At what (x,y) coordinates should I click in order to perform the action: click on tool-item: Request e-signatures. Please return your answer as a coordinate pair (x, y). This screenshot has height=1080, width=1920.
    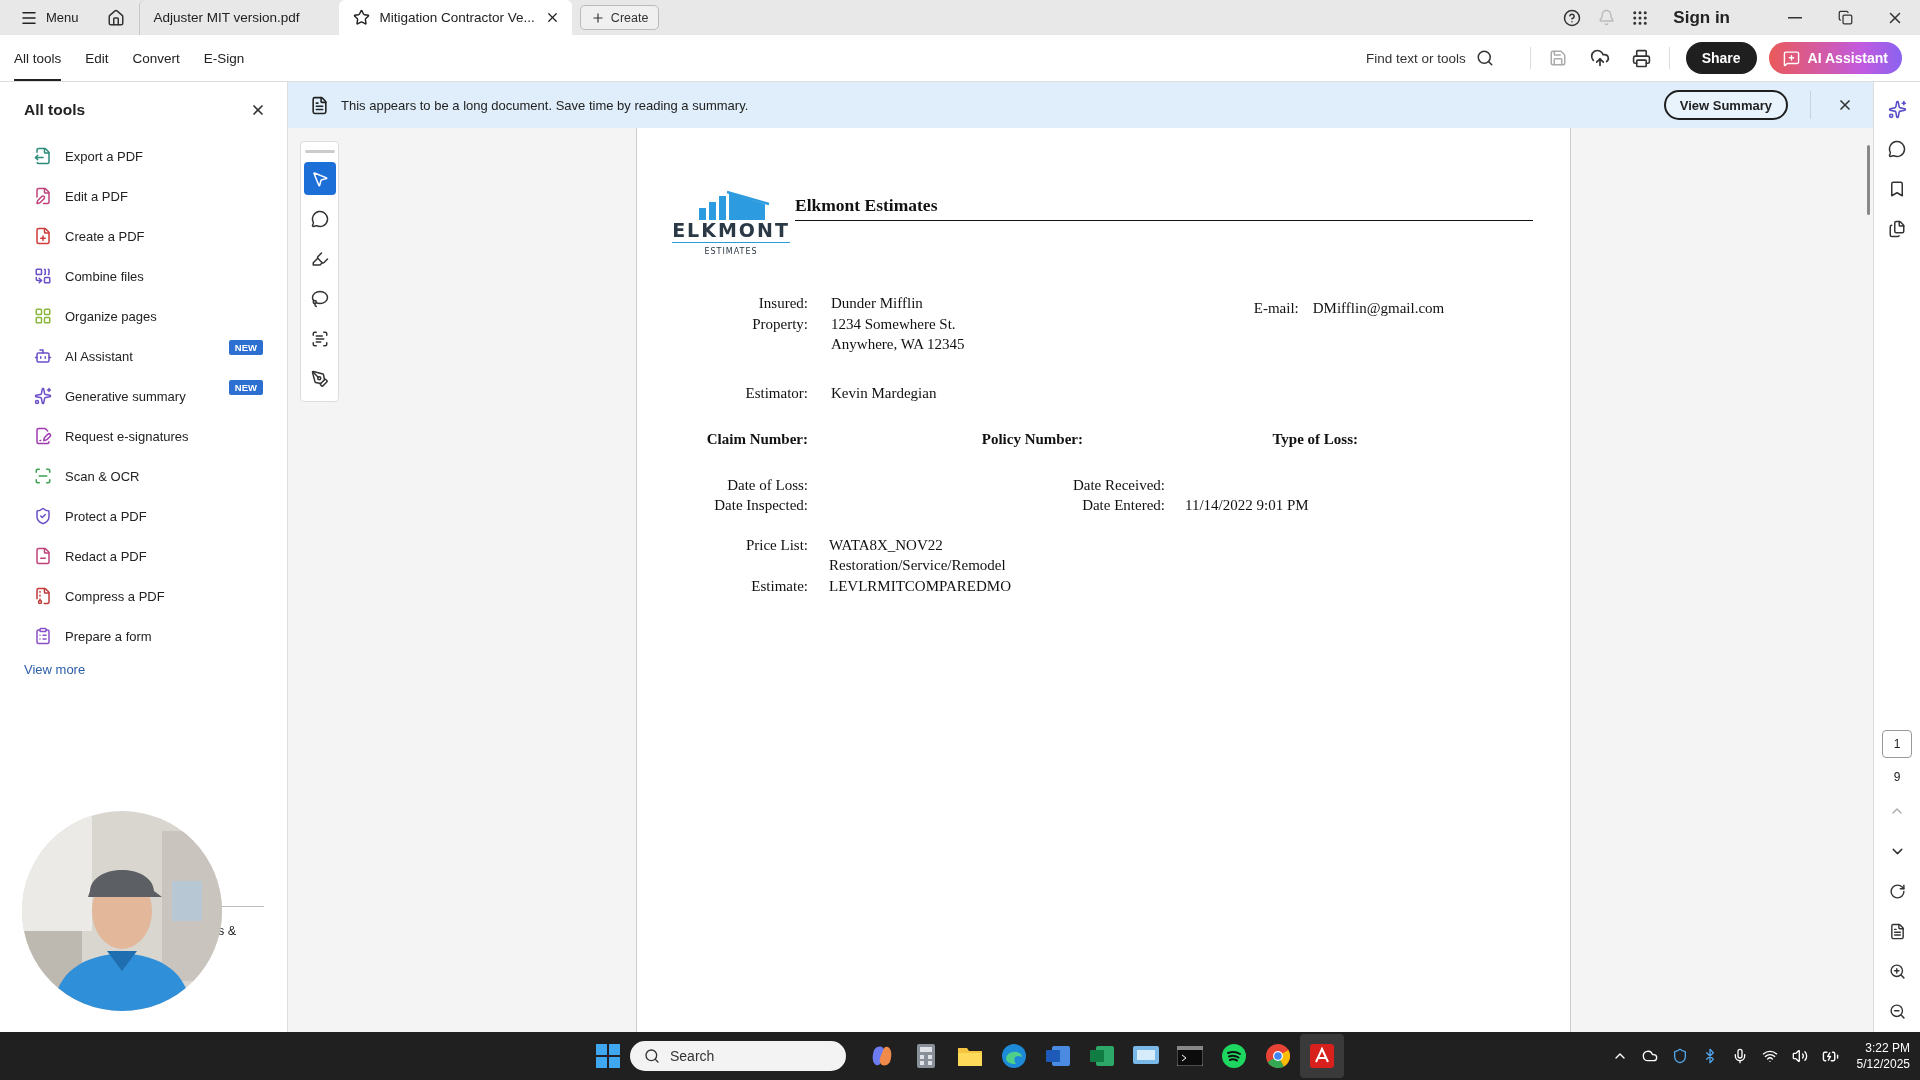
    Looking at the image, I should click on (143, 436).